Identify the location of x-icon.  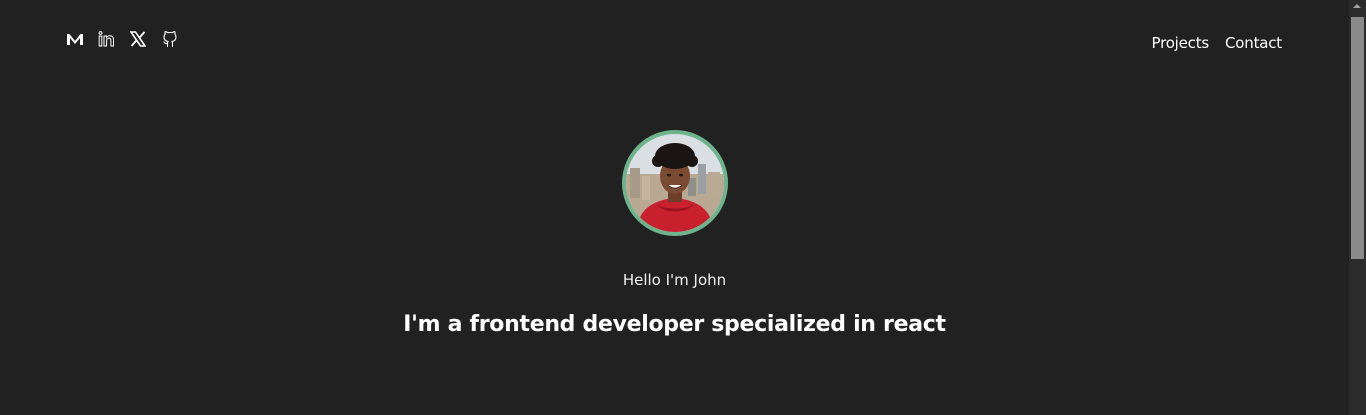
(138, 39).